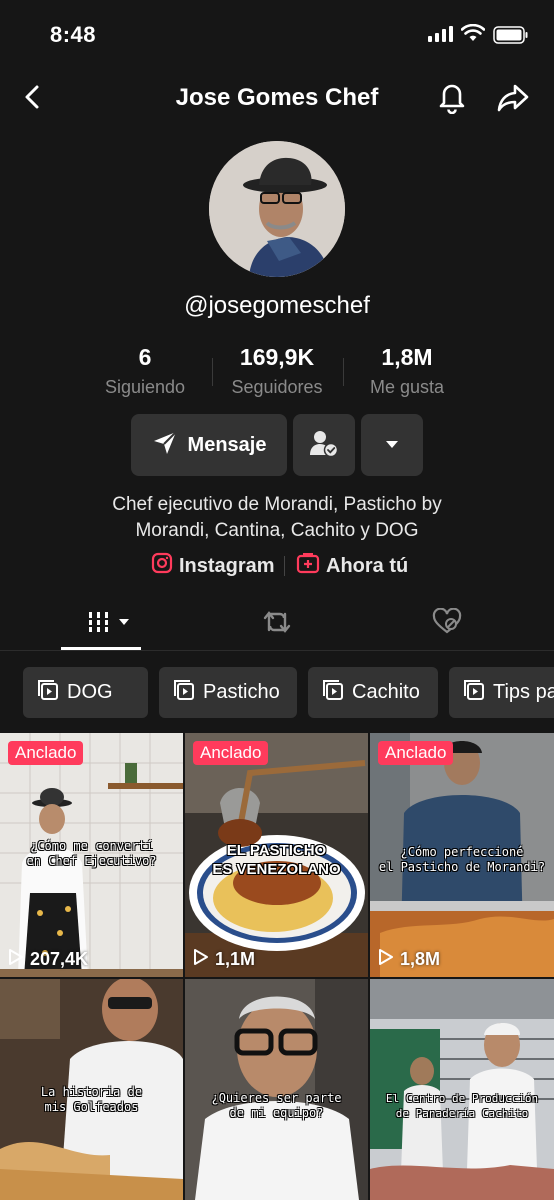  What do you see at coordinates (276, 1105) in the screenshot?
I see `video-caption: ¿Quieres ser parte de mi equipo?` at bounding box center [276, 1105].